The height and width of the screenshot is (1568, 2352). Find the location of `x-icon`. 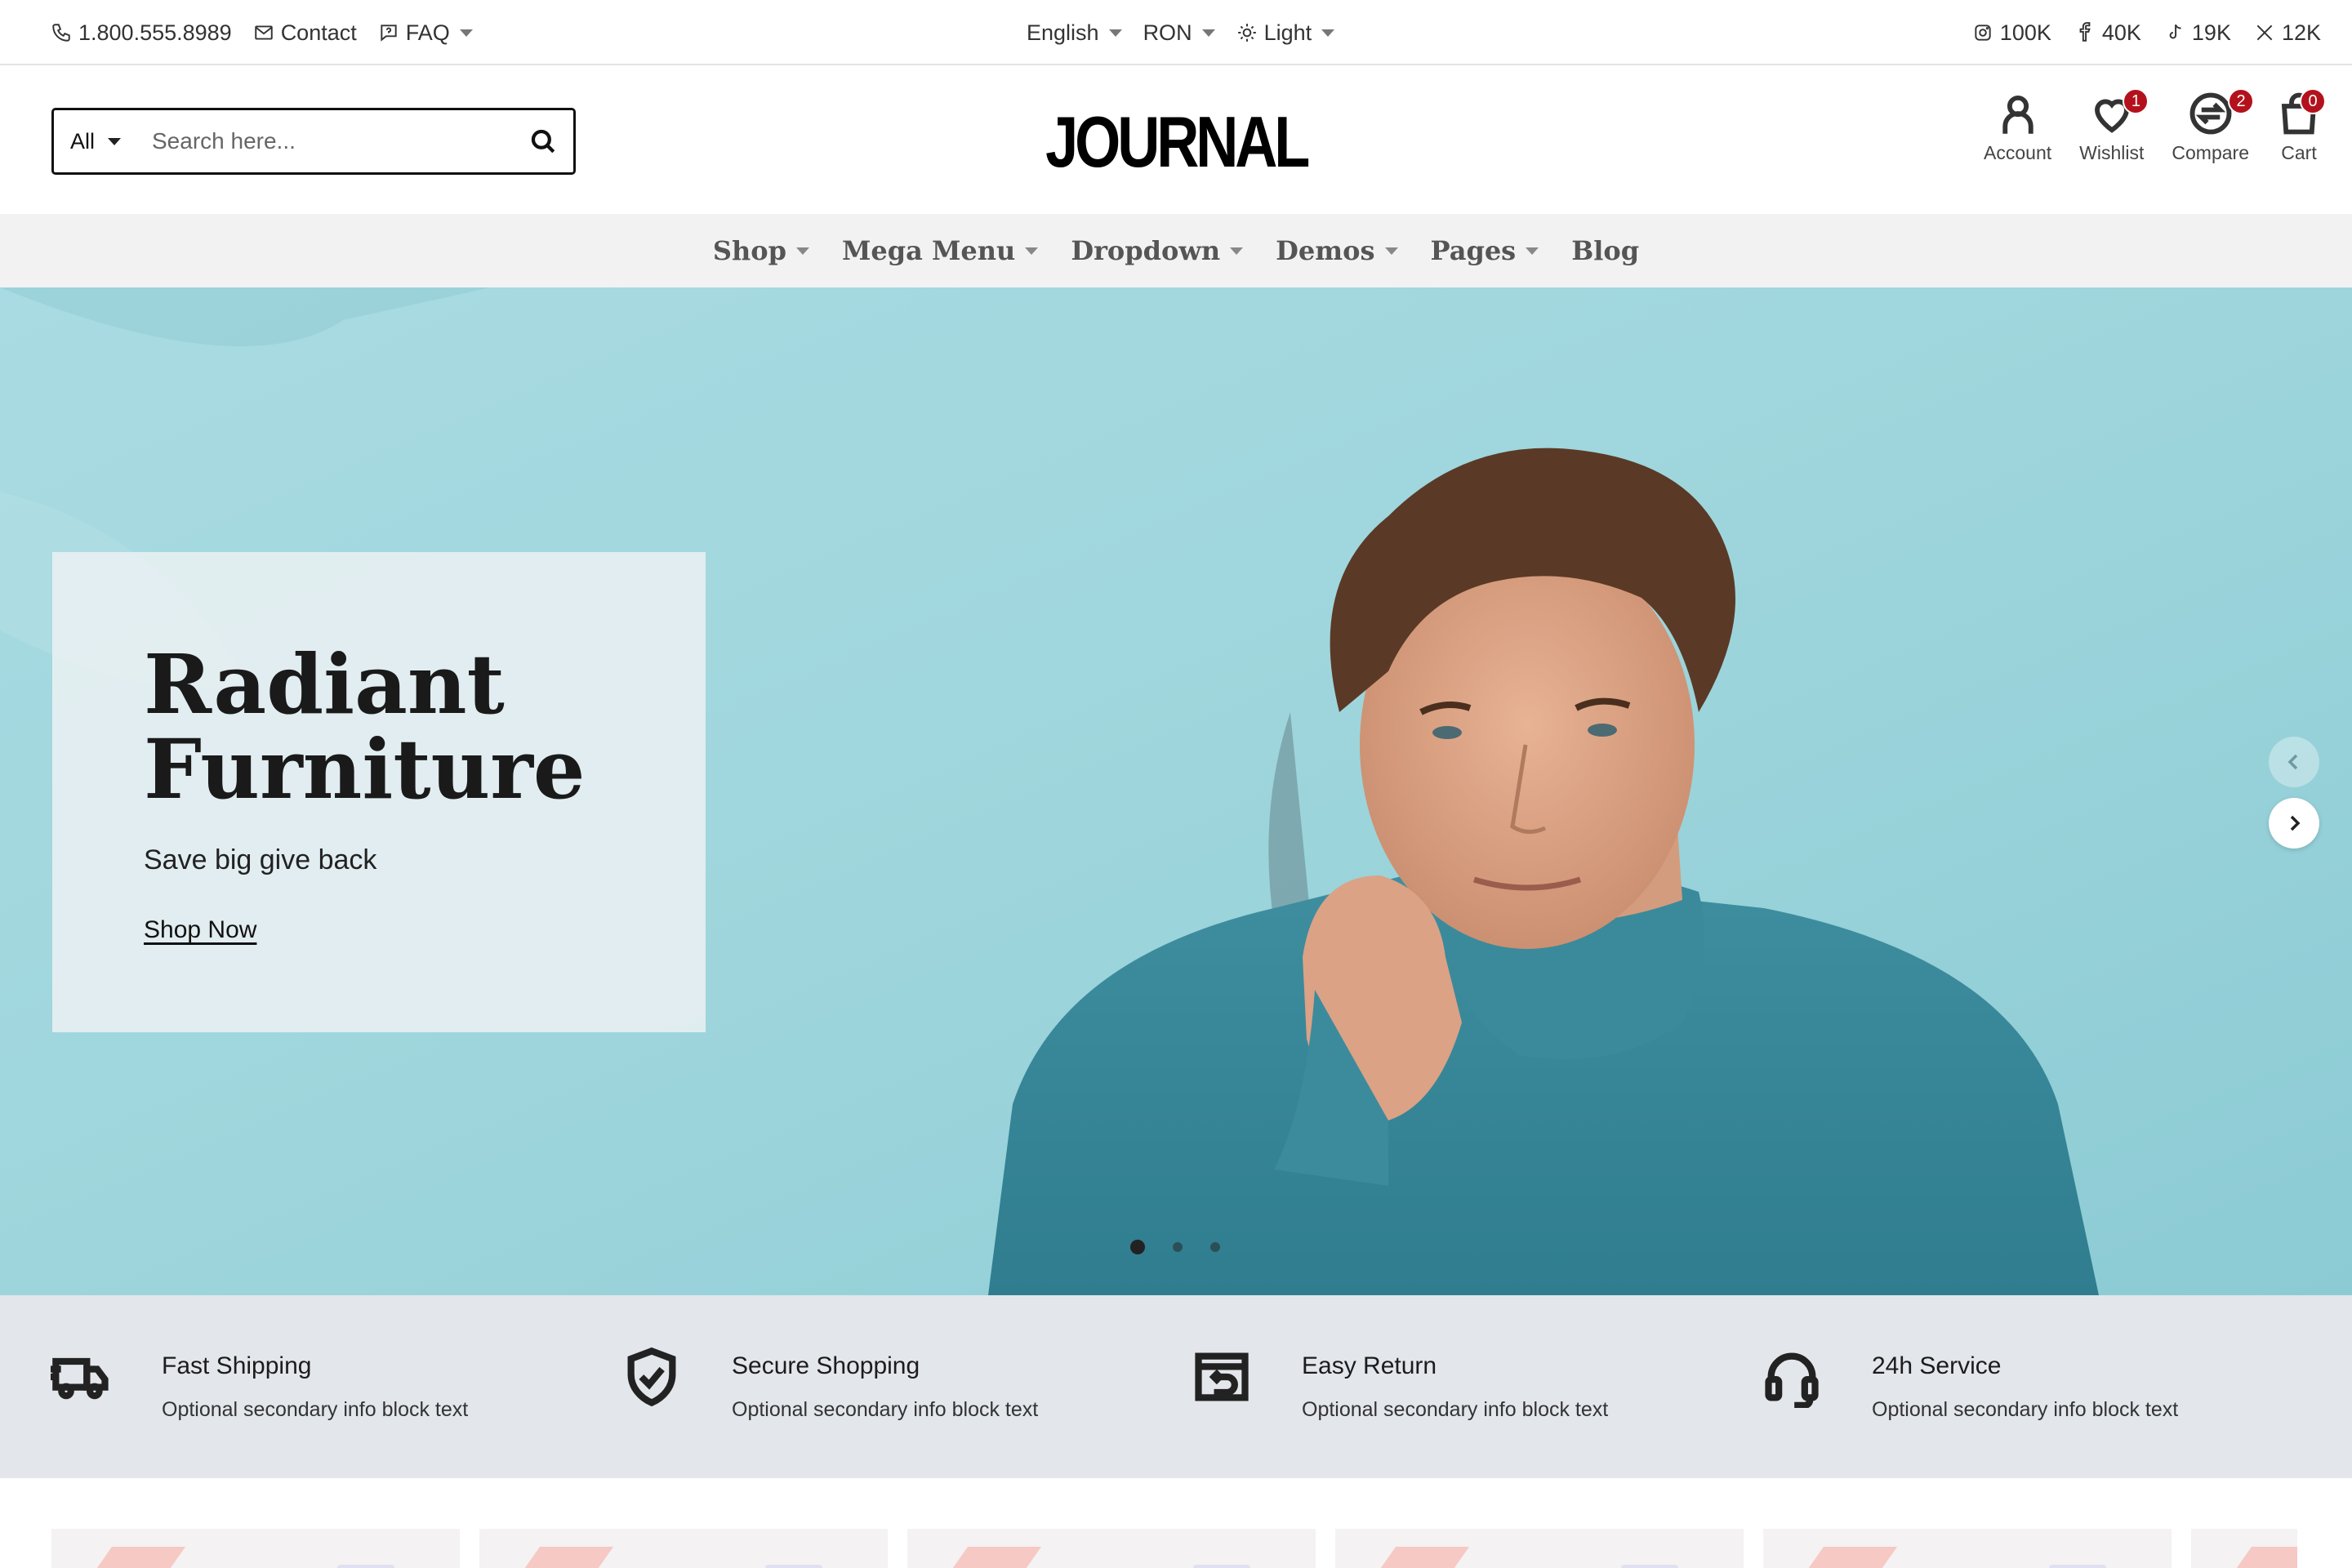

x-icon is located at coordinates (2264, 32).